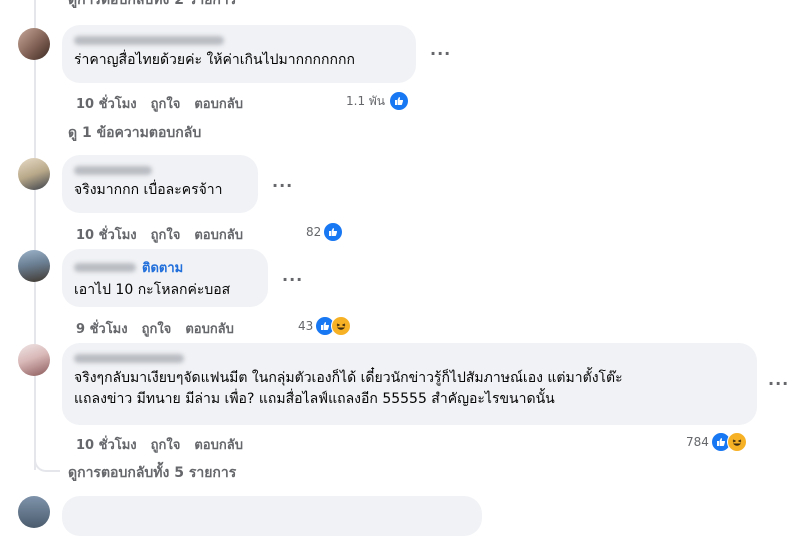 This screenshot has width=800, height=536. I want to click on reaction-summary: 43, so click(325, 326).